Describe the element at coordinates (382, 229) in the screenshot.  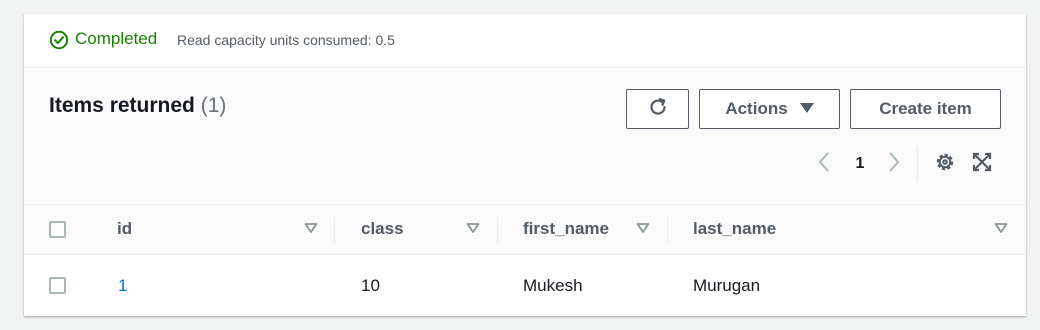
I see `column-header-class: class` at that location.